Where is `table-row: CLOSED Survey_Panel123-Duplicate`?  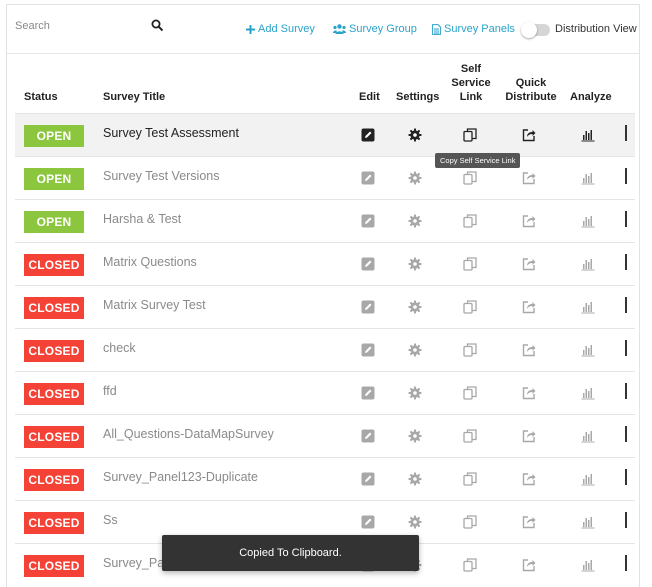
table-row: CLOSED Survey_Panel123-Duplicate is located at coordinates (325, 478).